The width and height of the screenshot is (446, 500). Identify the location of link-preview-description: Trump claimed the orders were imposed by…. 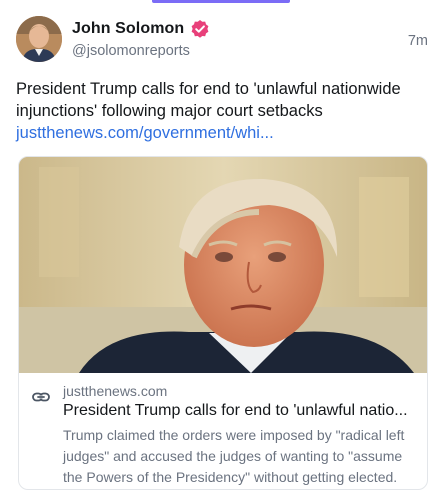
(234, 456).